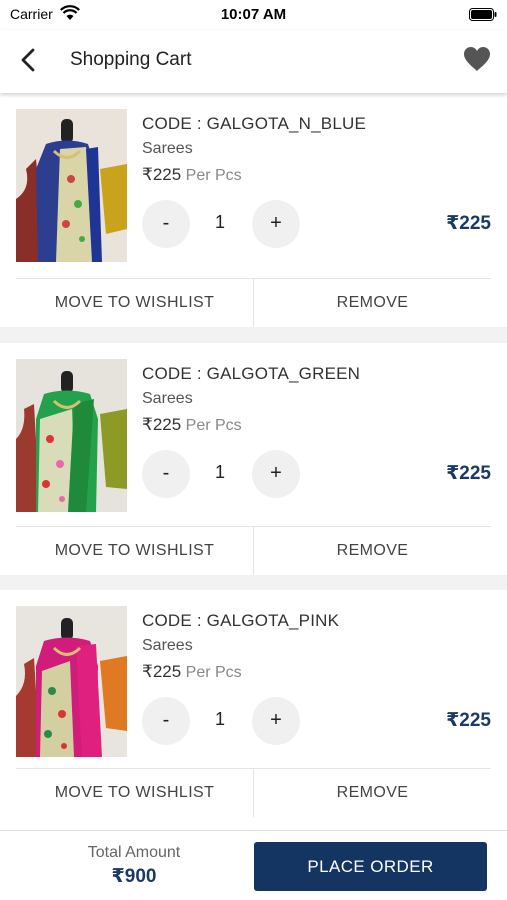  I want to click on total-amount-label: Total Amount, so click(134, 852).